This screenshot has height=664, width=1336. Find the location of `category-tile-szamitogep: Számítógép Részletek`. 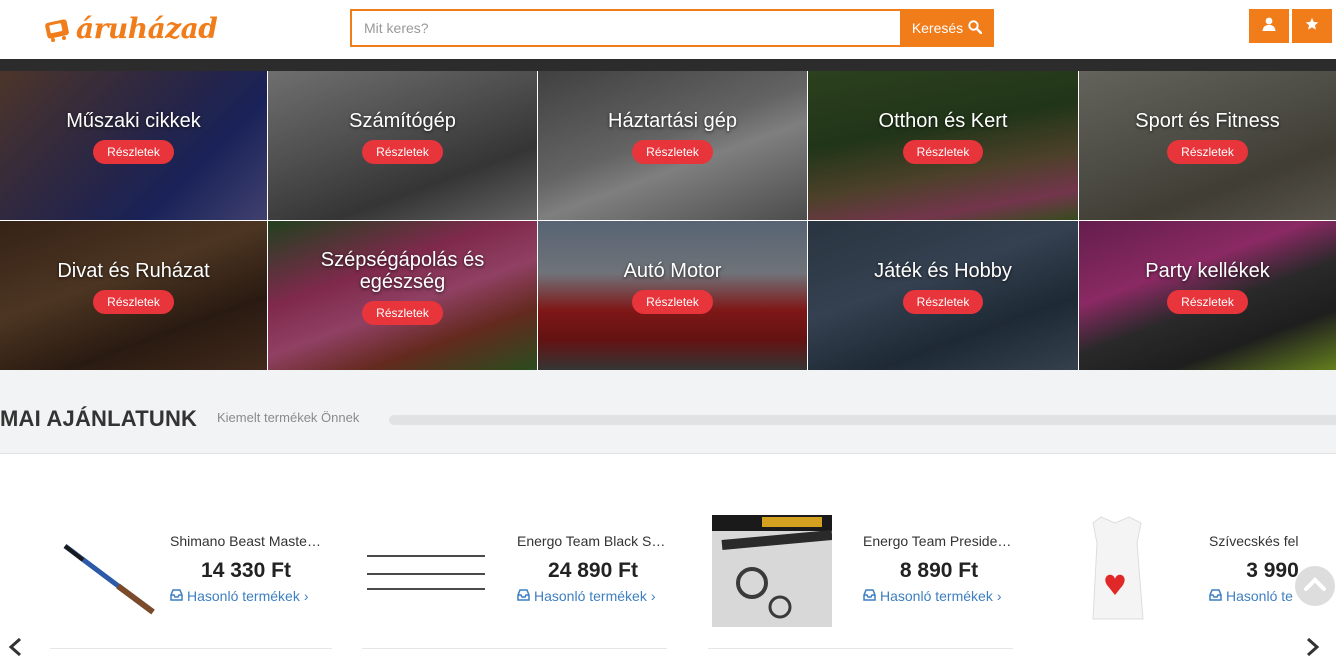

category-tile-szamitogep: Számítógép Részletek is located at coordinates (402, 145).